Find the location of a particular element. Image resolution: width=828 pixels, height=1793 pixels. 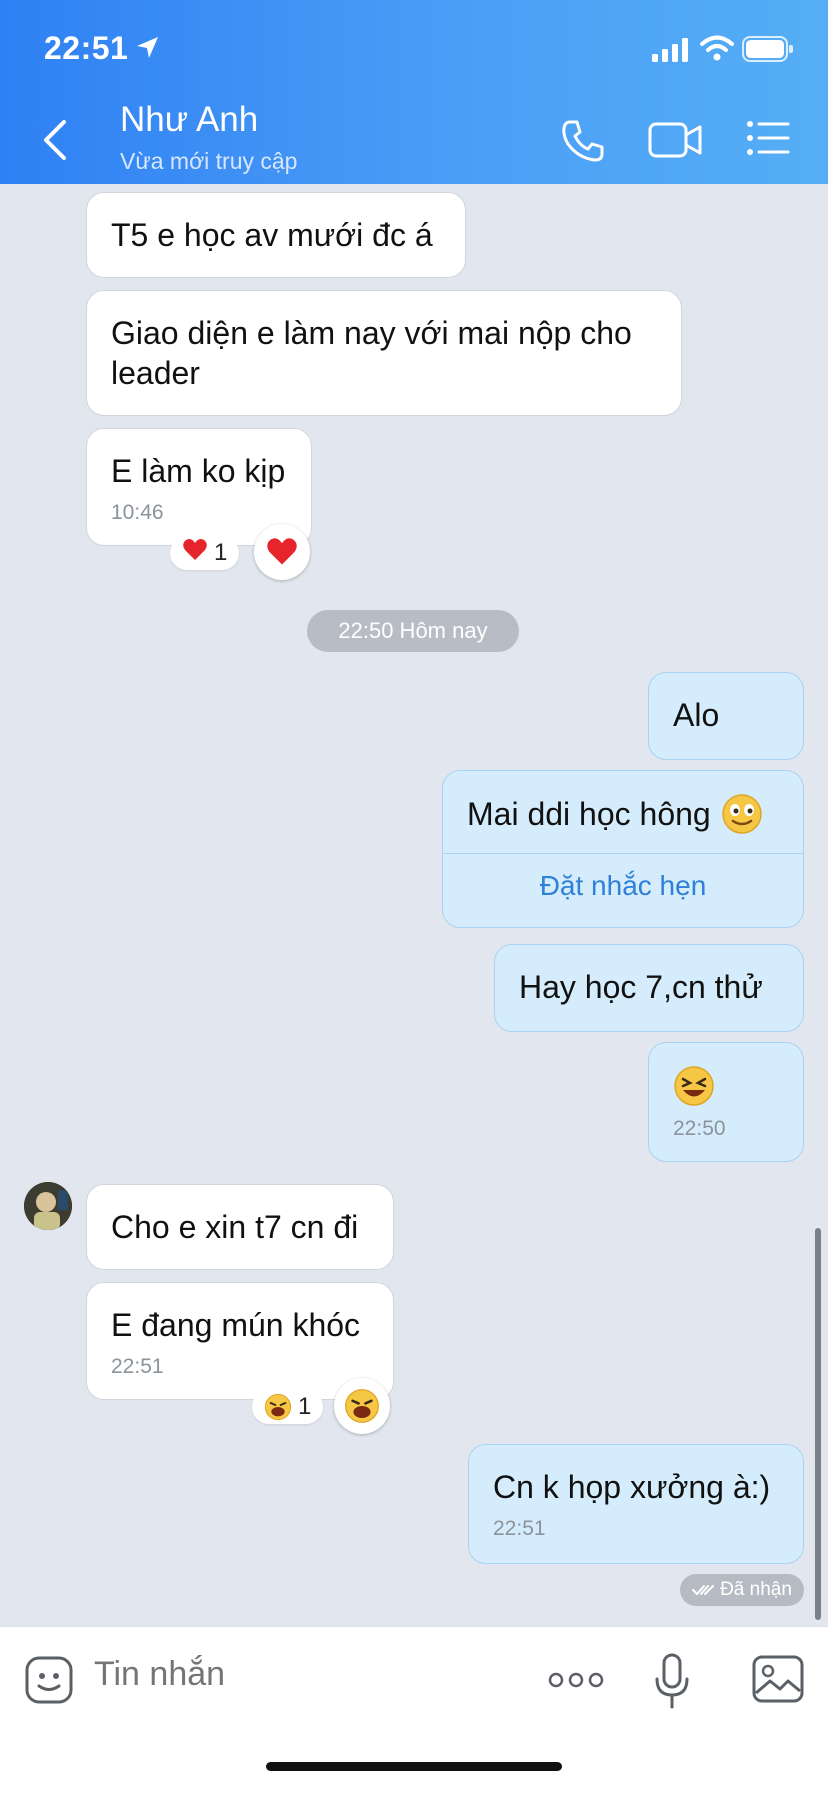

avatar is located at coordinates (48, 1206).